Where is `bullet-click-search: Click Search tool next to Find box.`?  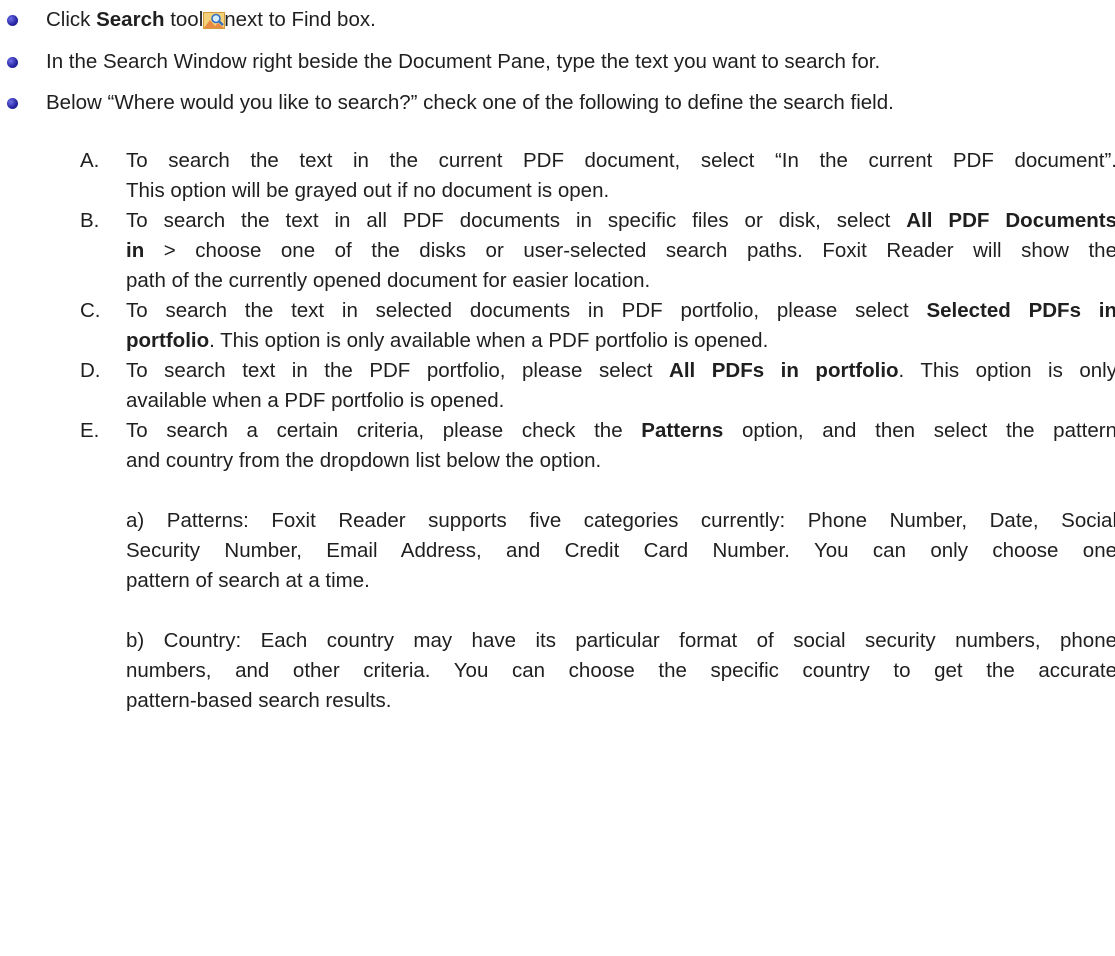
bullet-click-search: Click Search tool next to Find box. is located at coordinates (557, 20).